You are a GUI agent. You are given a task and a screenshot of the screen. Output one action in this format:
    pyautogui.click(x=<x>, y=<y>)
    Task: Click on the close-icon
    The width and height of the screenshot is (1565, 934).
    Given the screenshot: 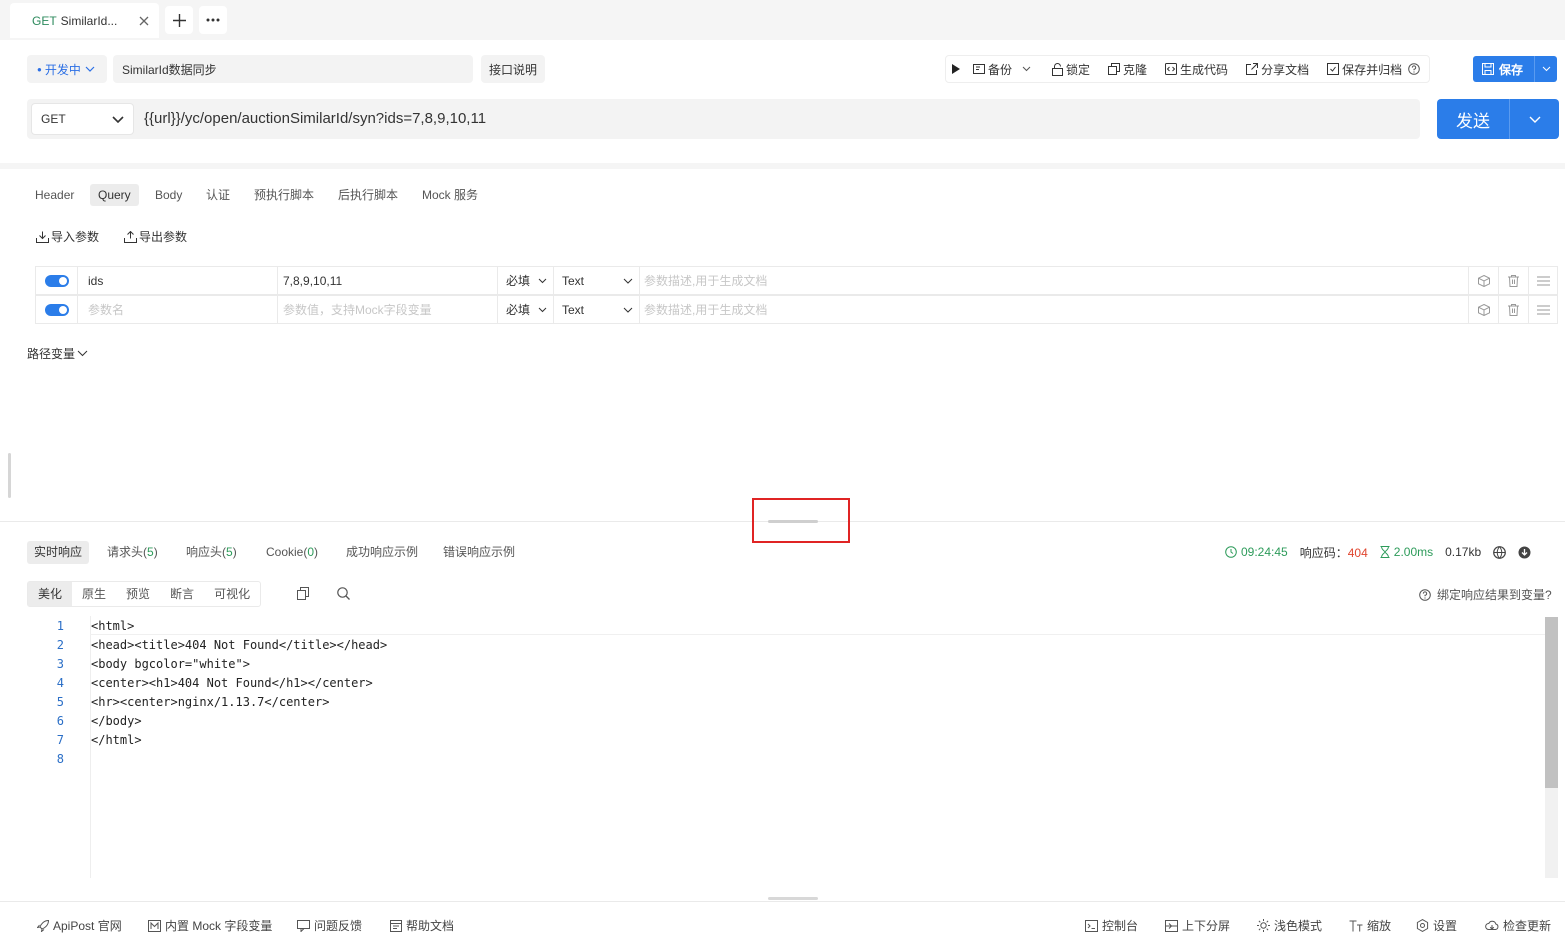 What is the action you would take?
    pyautogui.click(x=144, y=21)
    